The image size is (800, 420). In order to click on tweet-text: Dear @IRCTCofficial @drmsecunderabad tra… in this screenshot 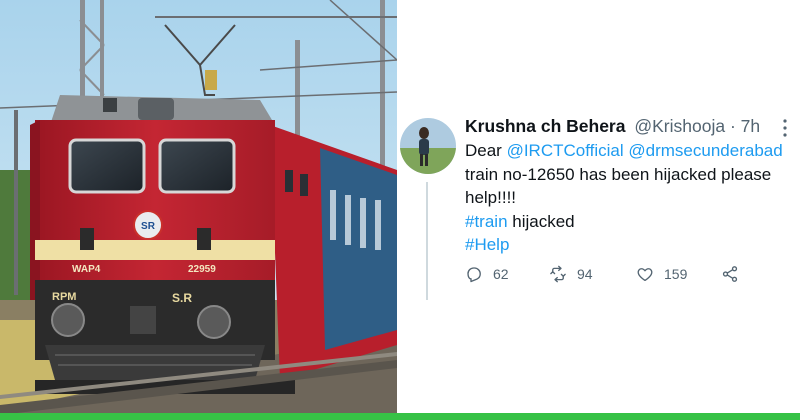, I will do `click(631, 198)`.